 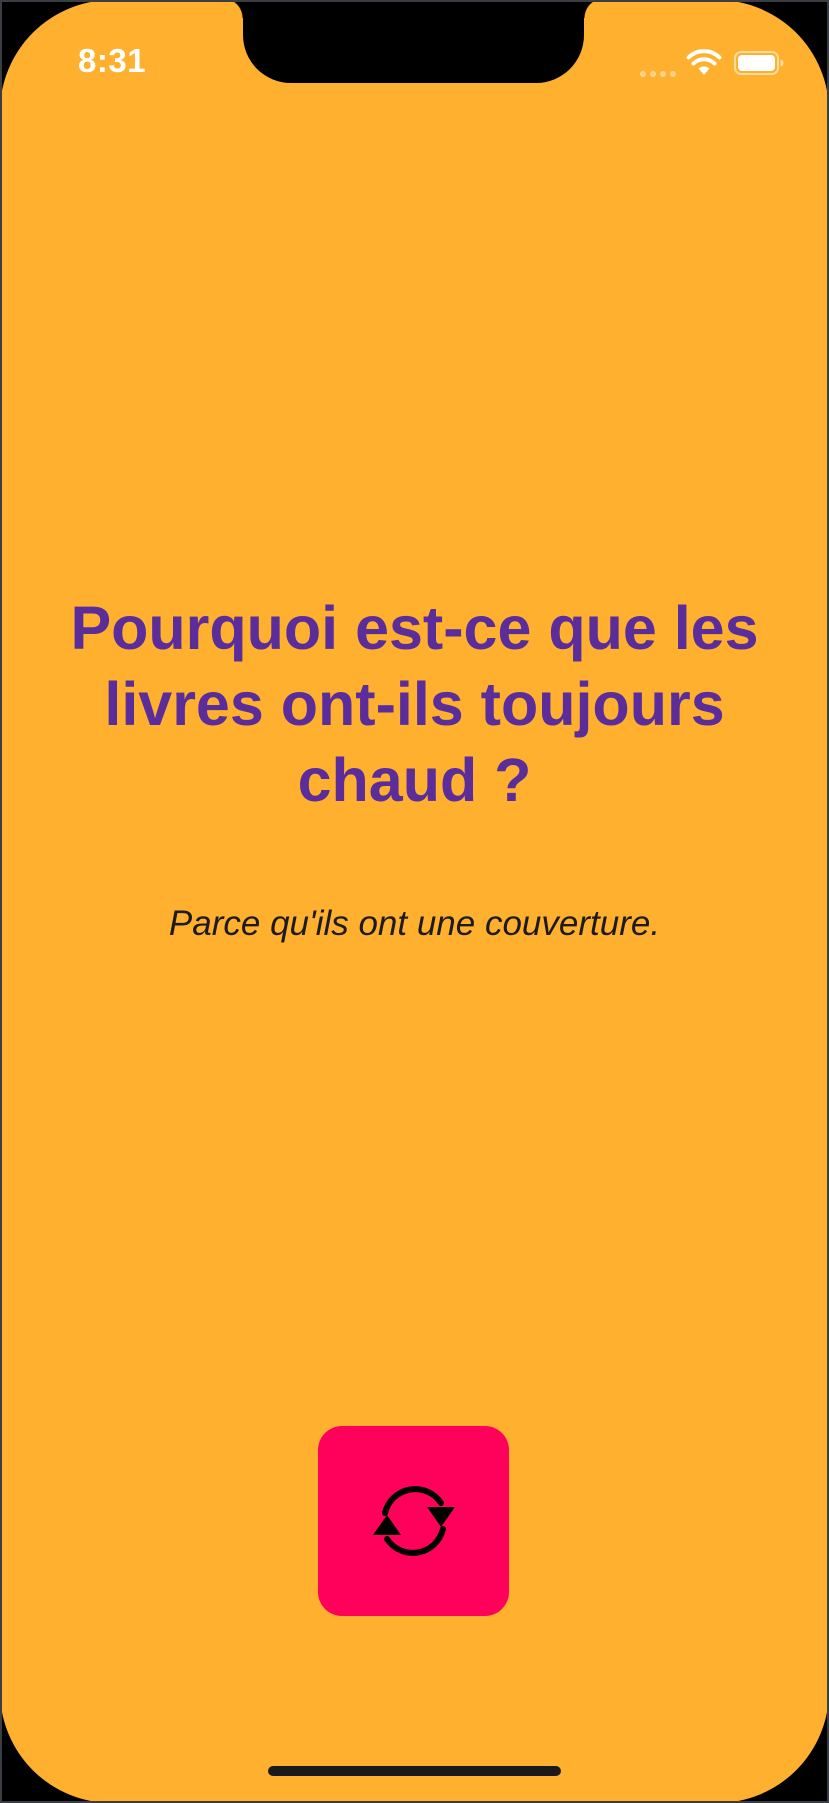 I want to click on status-time: 8:31, so click(x=112, y=60).